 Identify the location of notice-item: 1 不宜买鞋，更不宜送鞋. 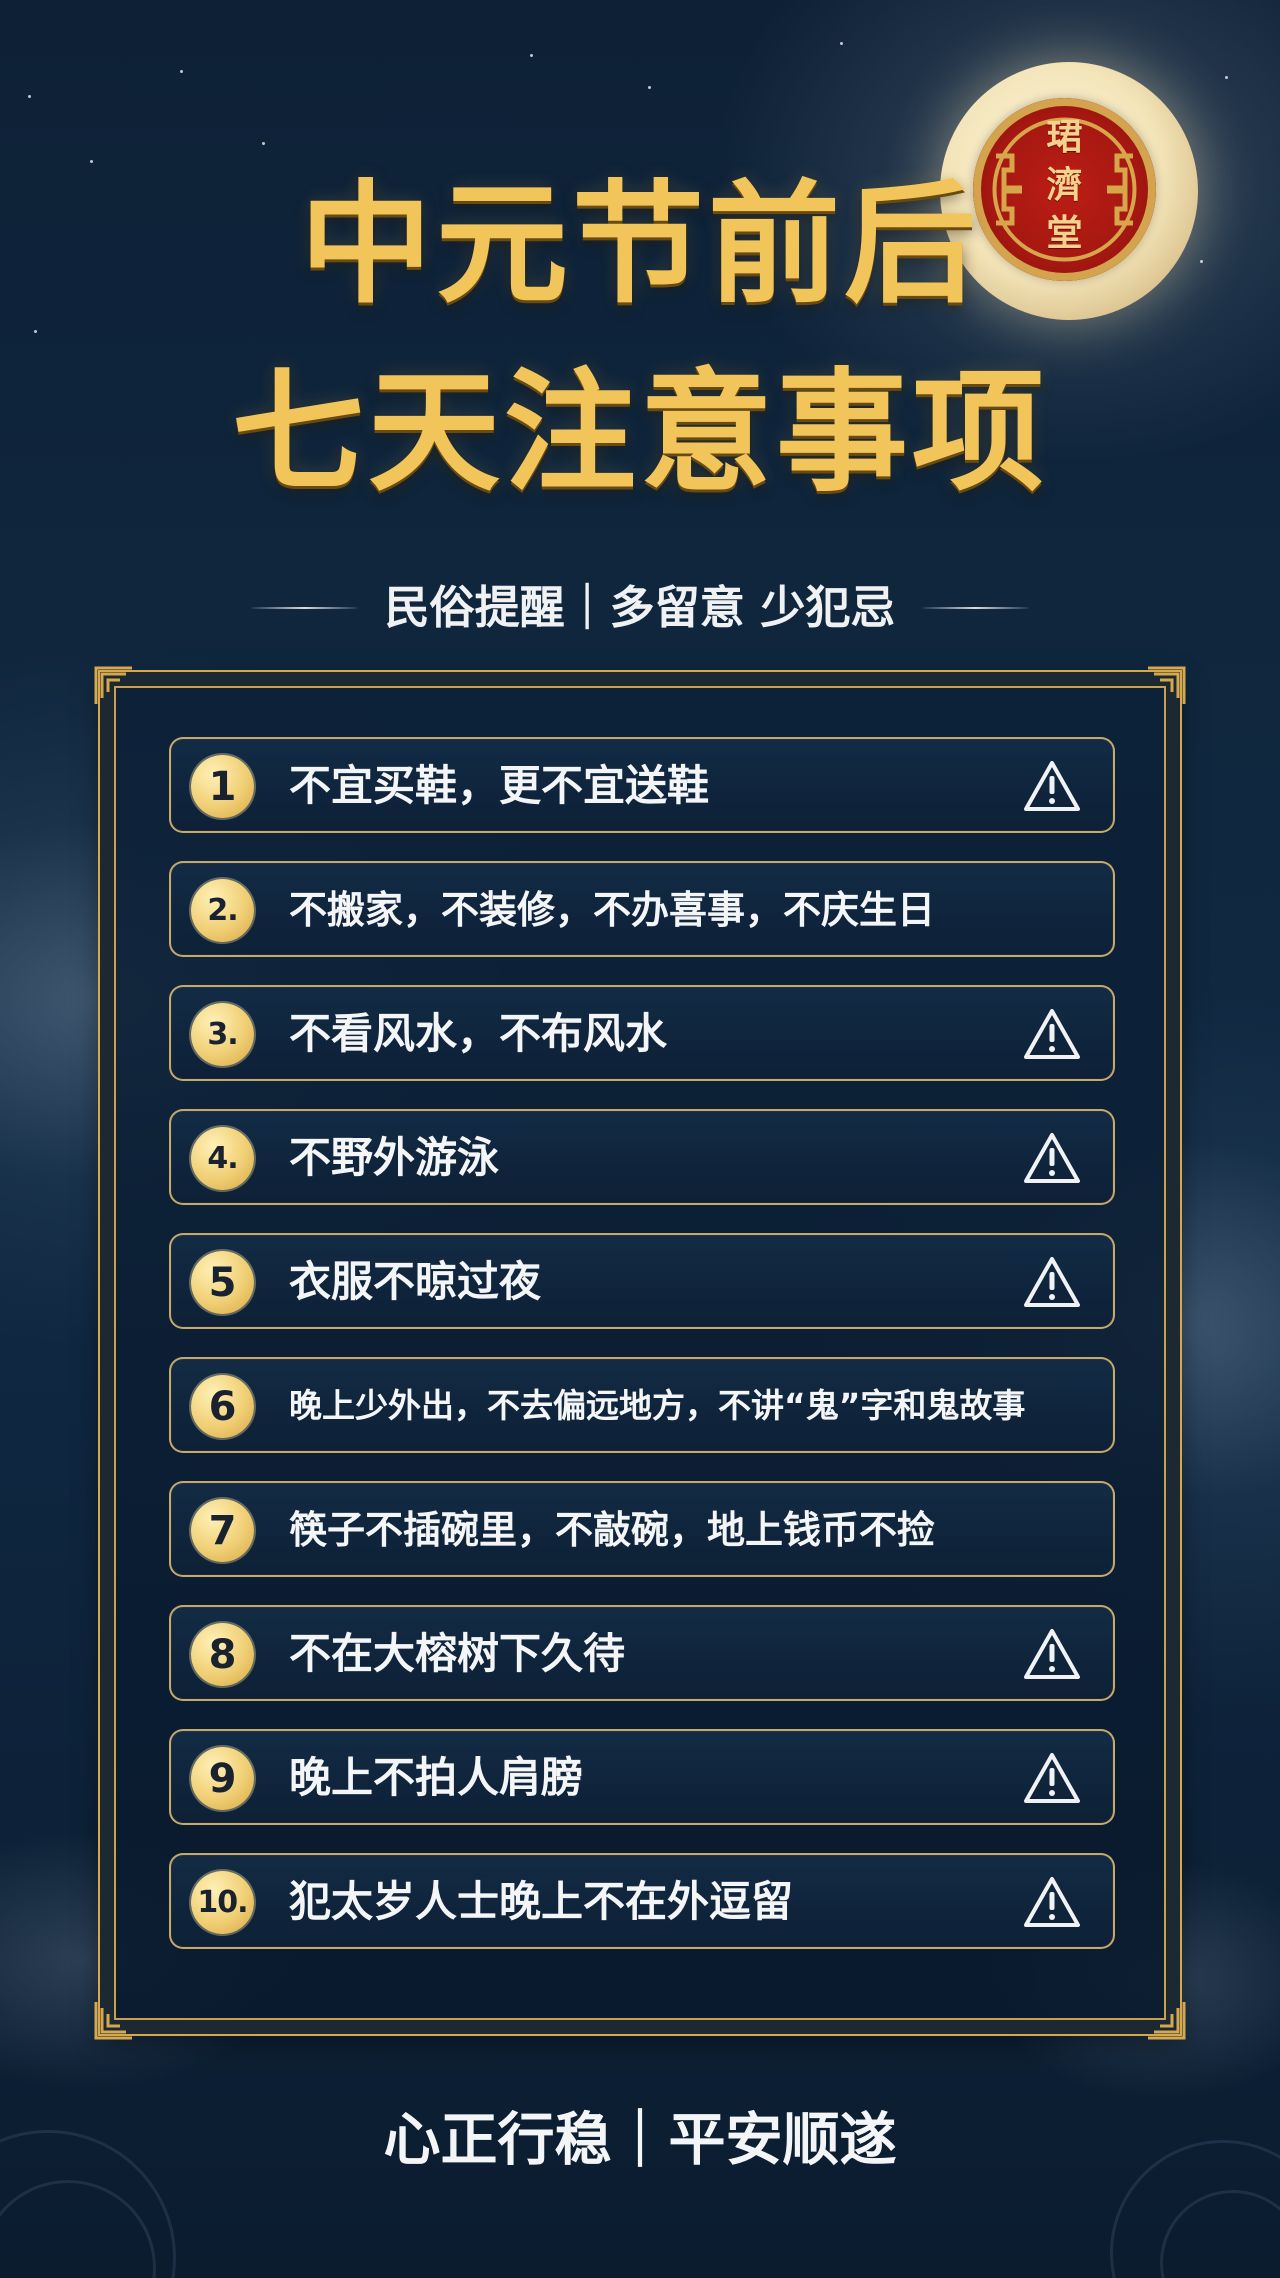
(642, 785).